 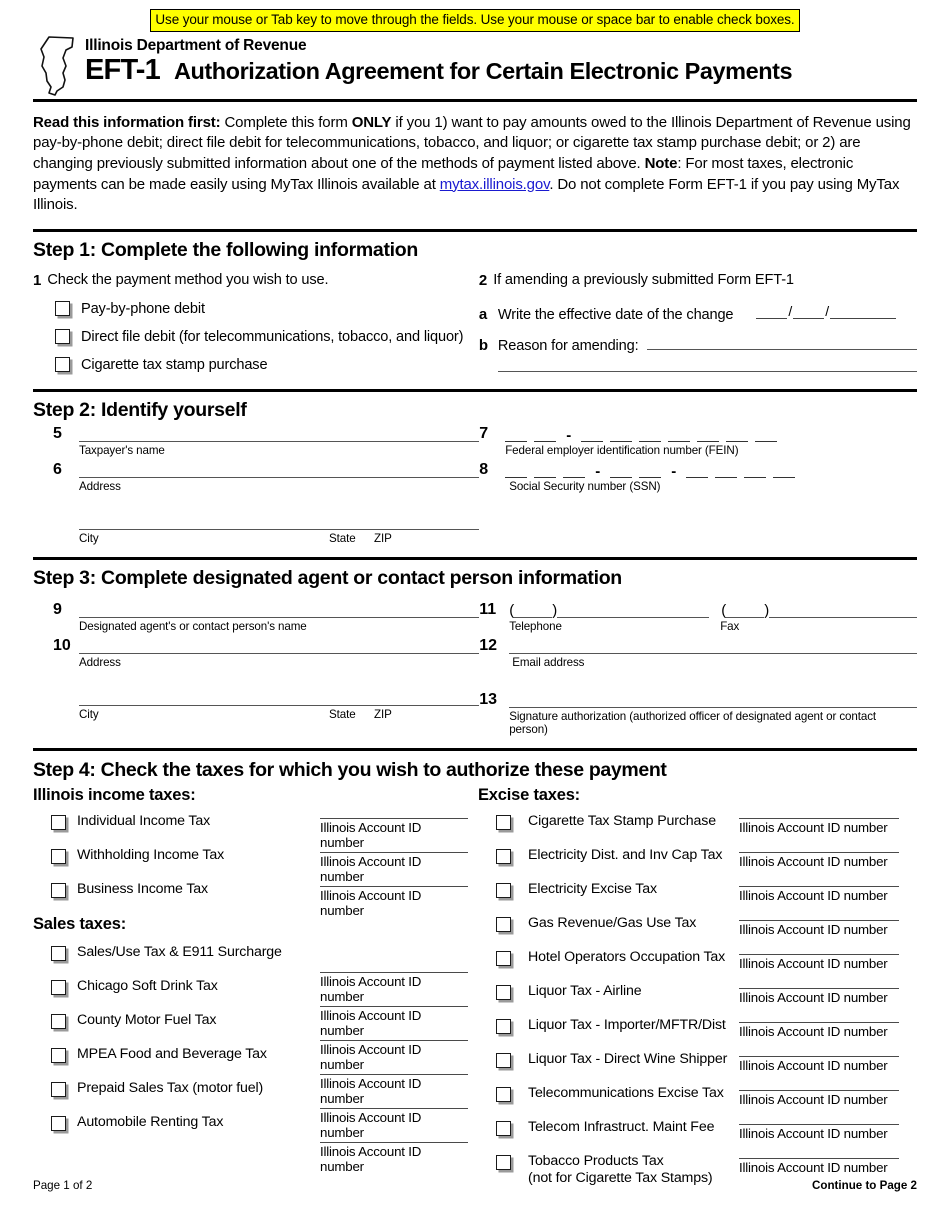 I want to click on date-month-input, so click(x=772, y=312).